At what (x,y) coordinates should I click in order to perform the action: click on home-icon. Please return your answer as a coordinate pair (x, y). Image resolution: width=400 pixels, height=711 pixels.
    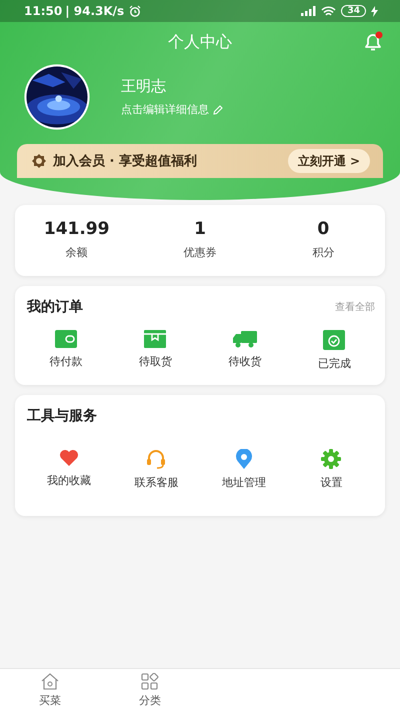
    Looking at the image, I should click on (50, 681).